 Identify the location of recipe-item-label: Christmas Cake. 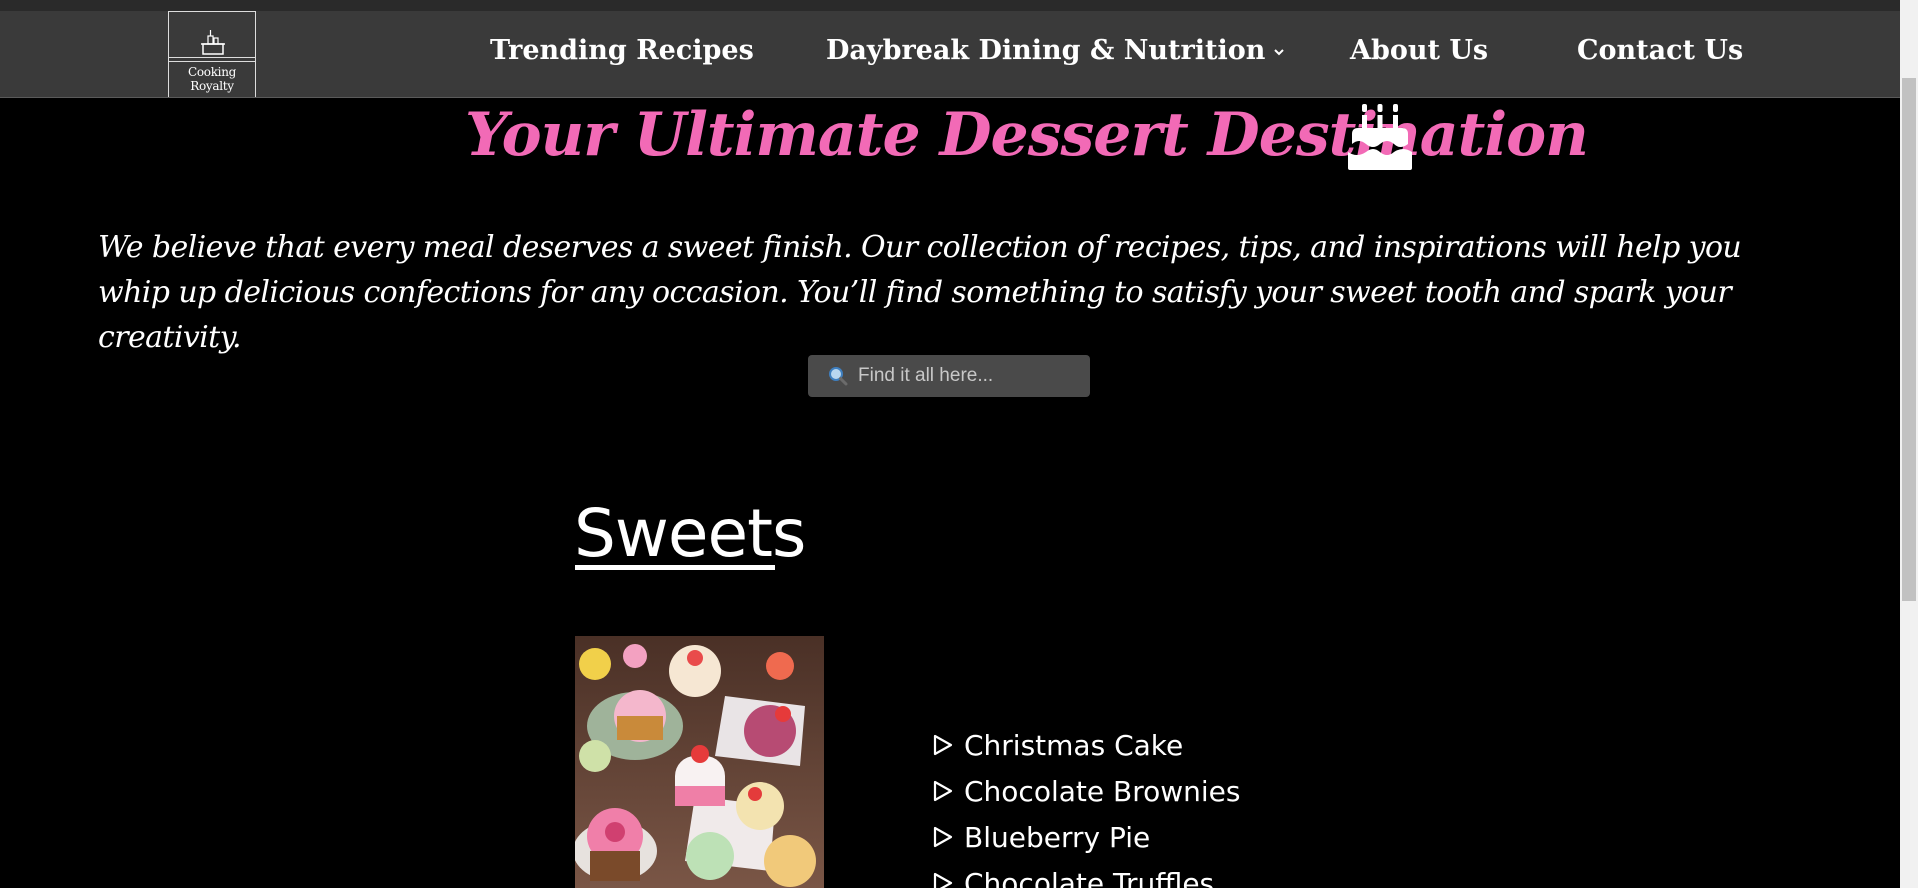
(1074, 745).